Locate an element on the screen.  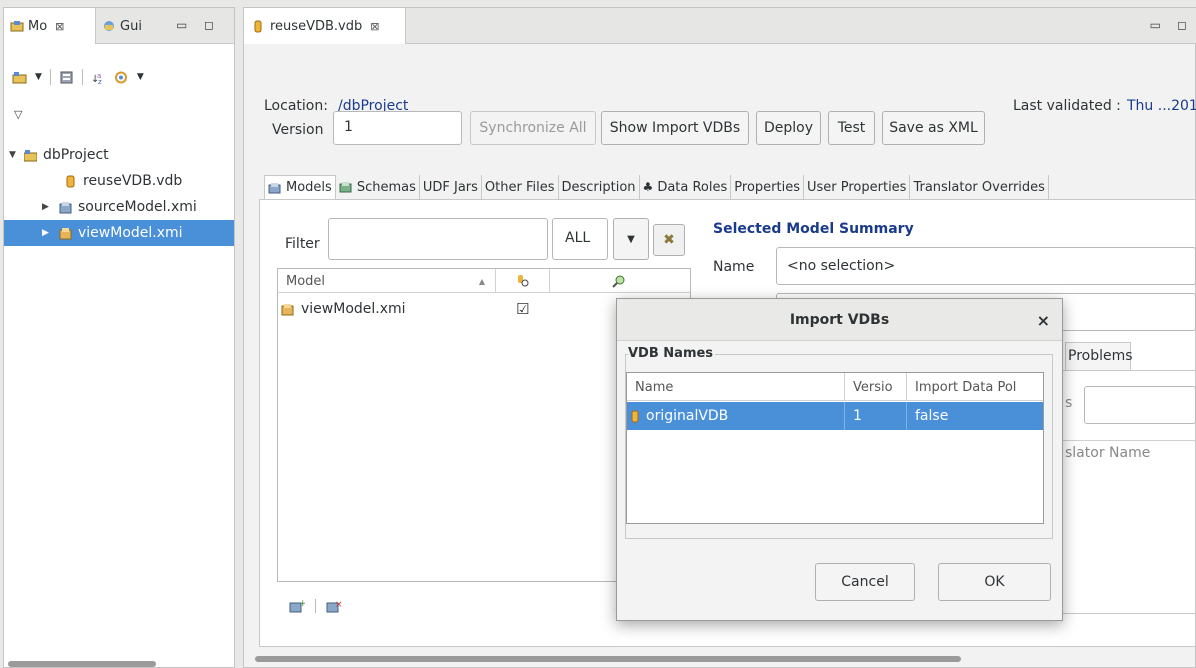
clear-filter-button: ✖ is located at coordinates (669, 240).